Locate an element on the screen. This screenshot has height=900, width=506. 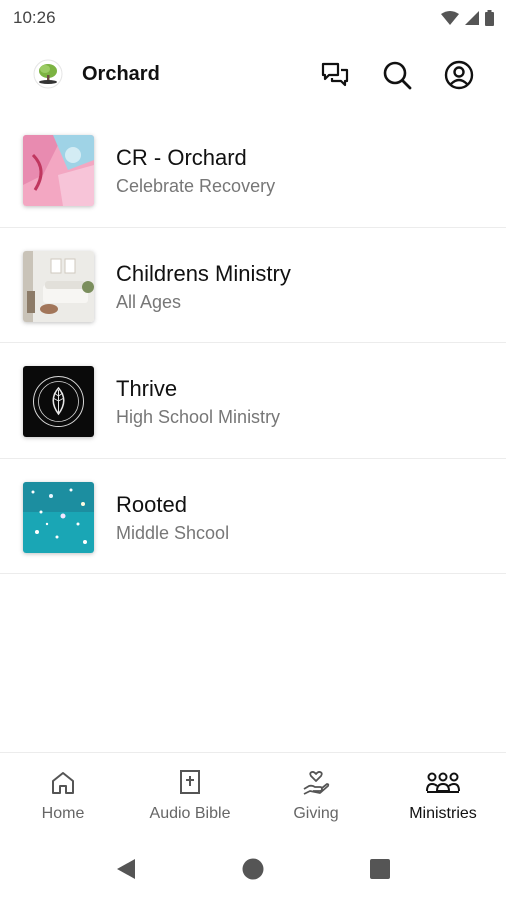
account-circle-icon is located at coordinates (459, 75).